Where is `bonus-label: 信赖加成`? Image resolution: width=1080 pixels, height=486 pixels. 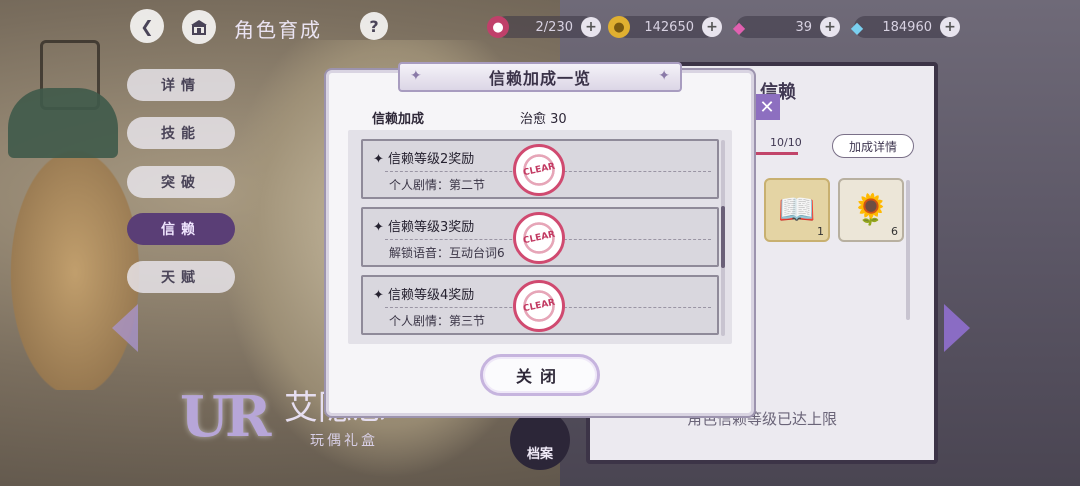
bonus-label: 信赖加成 is located at coordinates (398, 119).